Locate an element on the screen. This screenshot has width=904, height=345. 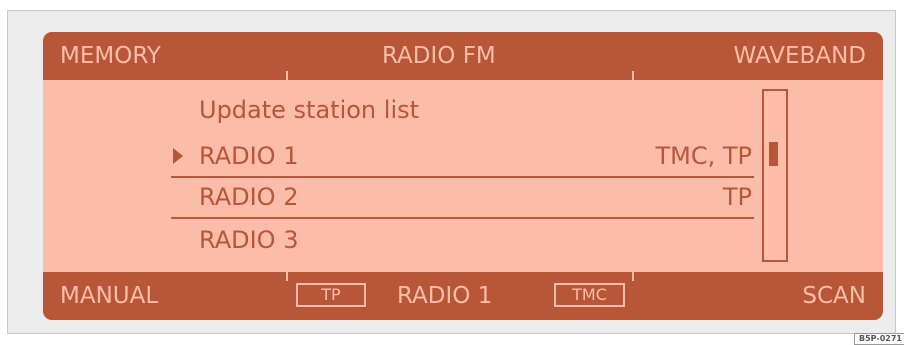
update-station-list-item: Update station list is located at coordinates (309, 110).